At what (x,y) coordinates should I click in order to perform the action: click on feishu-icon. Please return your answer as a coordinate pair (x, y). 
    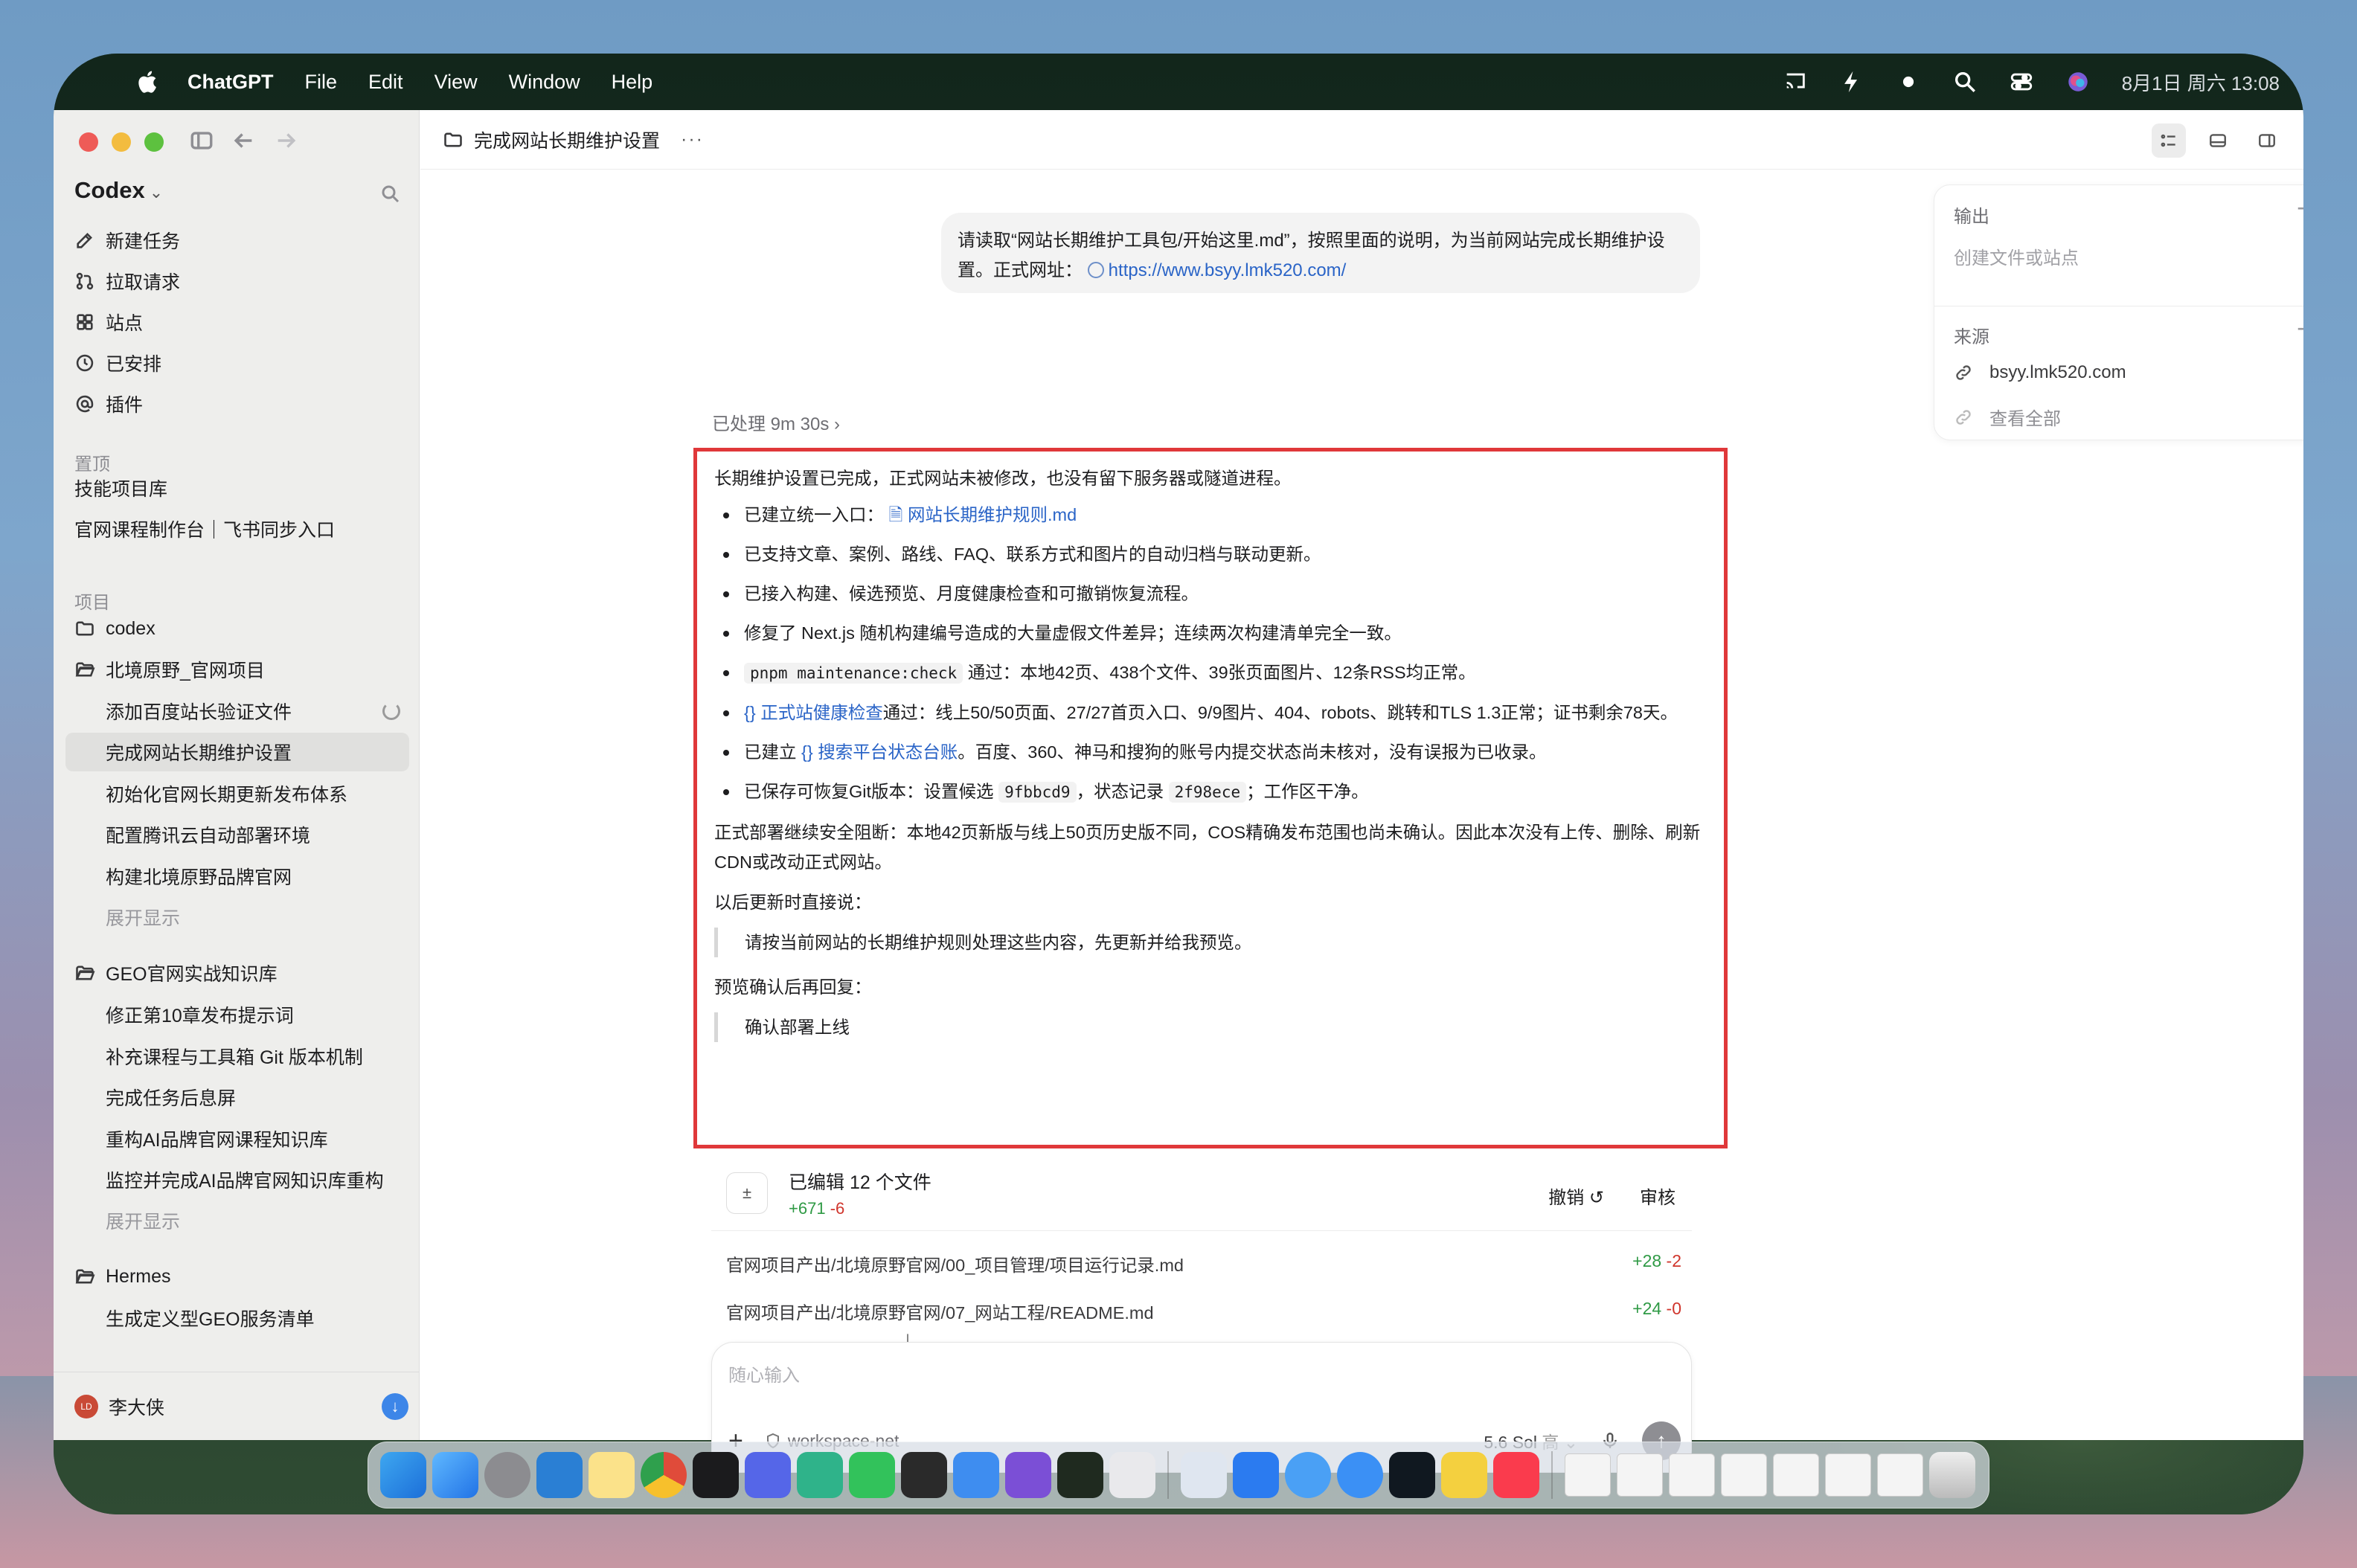
    Looking at the image, I should click on (976, 1475).